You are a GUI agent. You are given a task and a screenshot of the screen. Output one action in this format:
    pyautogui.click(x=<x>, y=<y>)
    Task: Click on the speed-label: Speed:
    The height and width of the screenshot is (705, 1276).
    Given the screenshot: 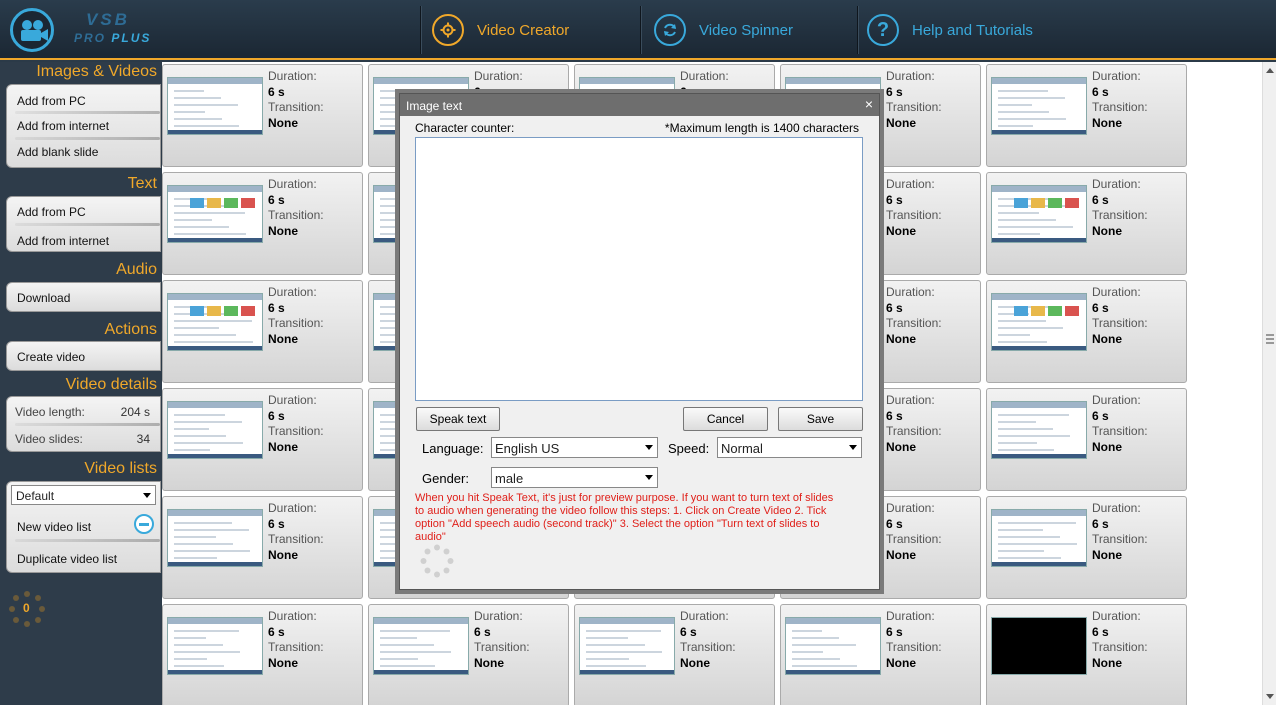 What is the action you would take?
    pyautogui.click(x=689, y=448)
    